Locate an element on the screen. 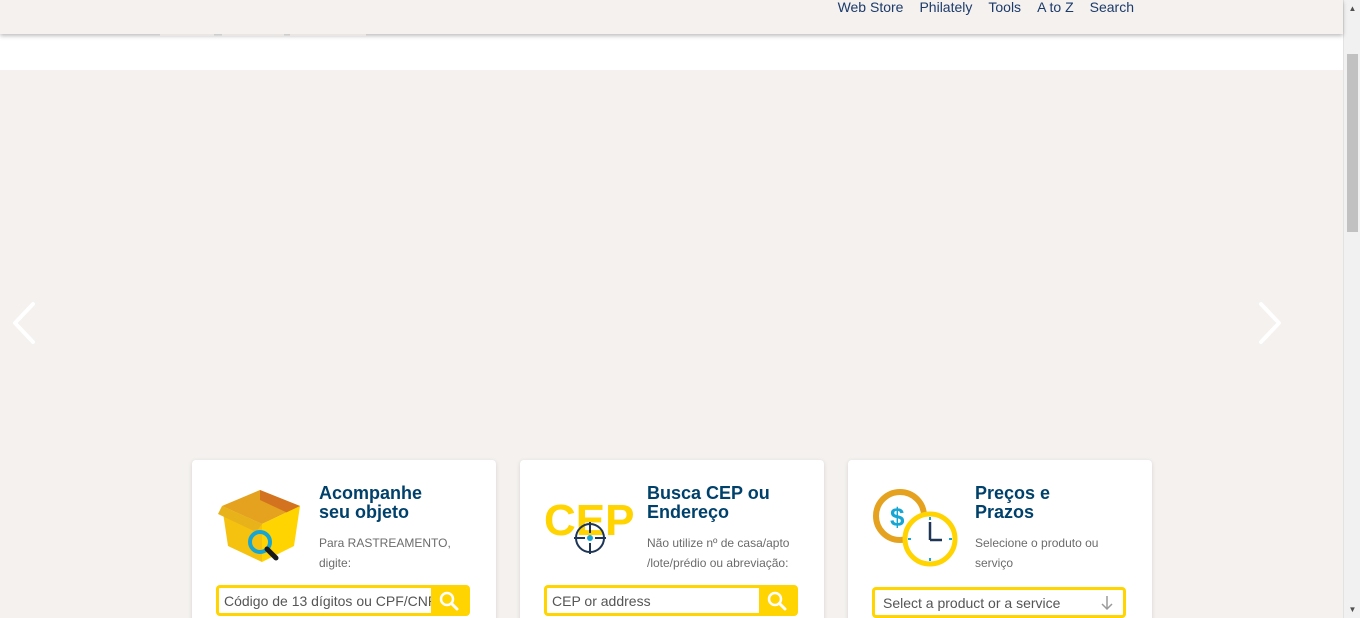 Image resolution: width=1360 pixels, height=618 pixels. tracking-search-button is located at coordinates (449, 600).